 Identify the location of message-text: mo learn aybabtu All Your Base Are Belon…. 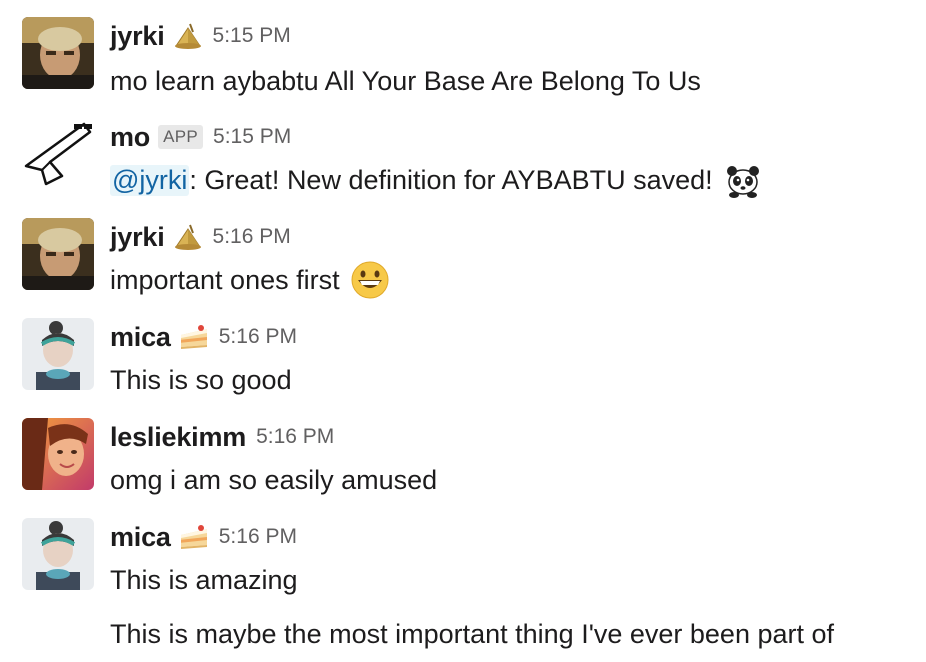
(405, 81).